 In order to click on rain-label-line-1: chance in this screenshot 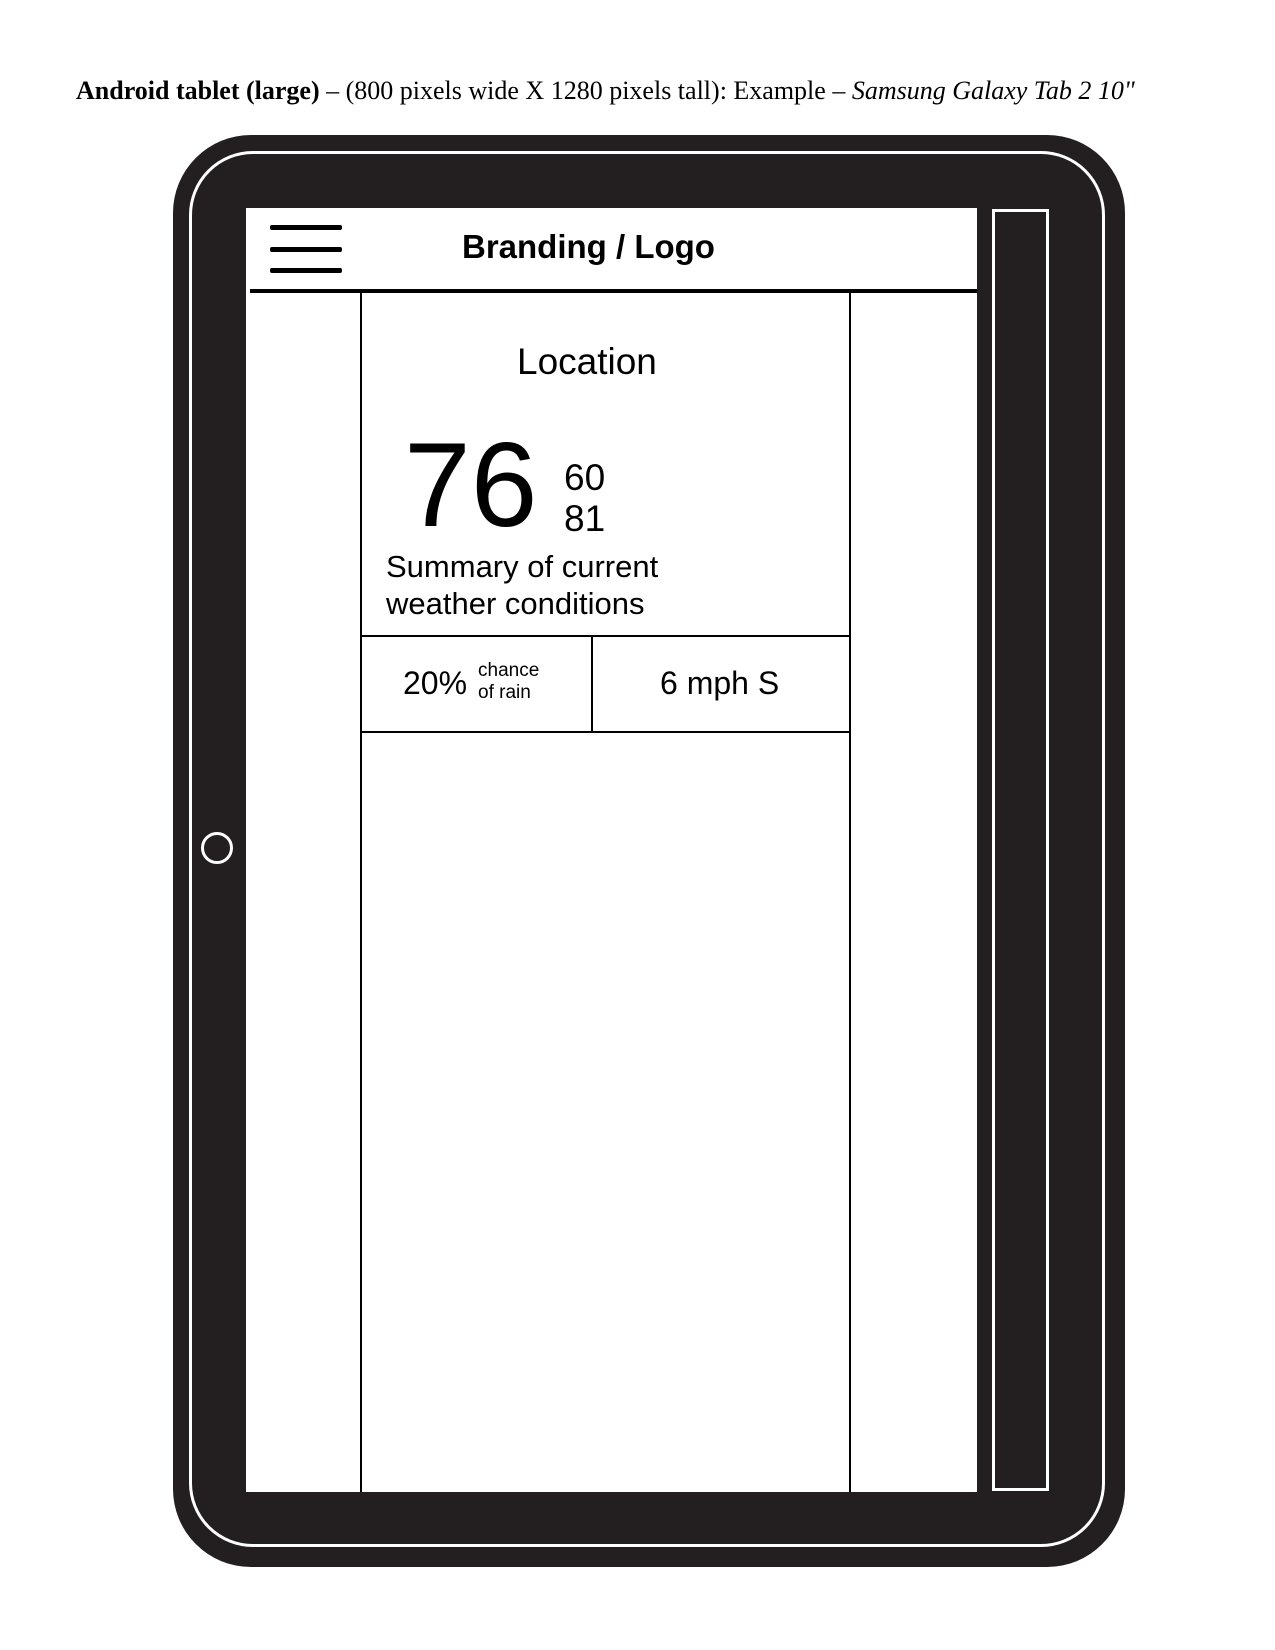, I will do `click(509, 670)`.